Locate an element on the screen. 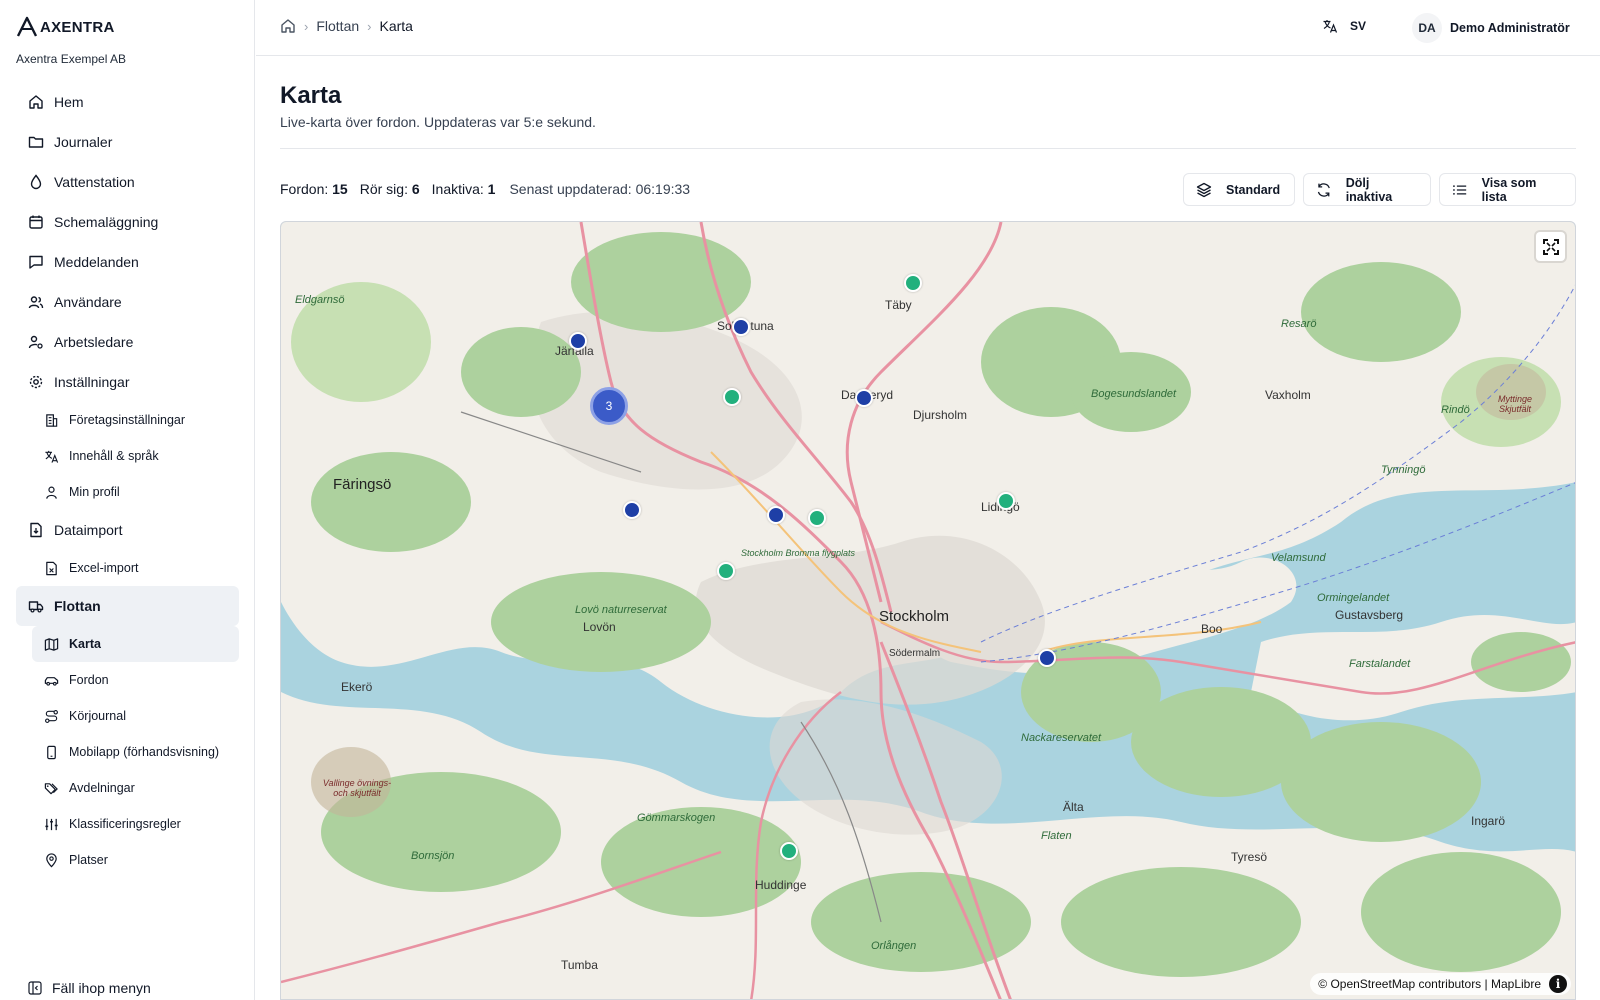 This screenshot has height=1000, width=1600. nav-item-mobile-app: Mobilapp (förhandsvisning) is located at coordinates (135, 752).